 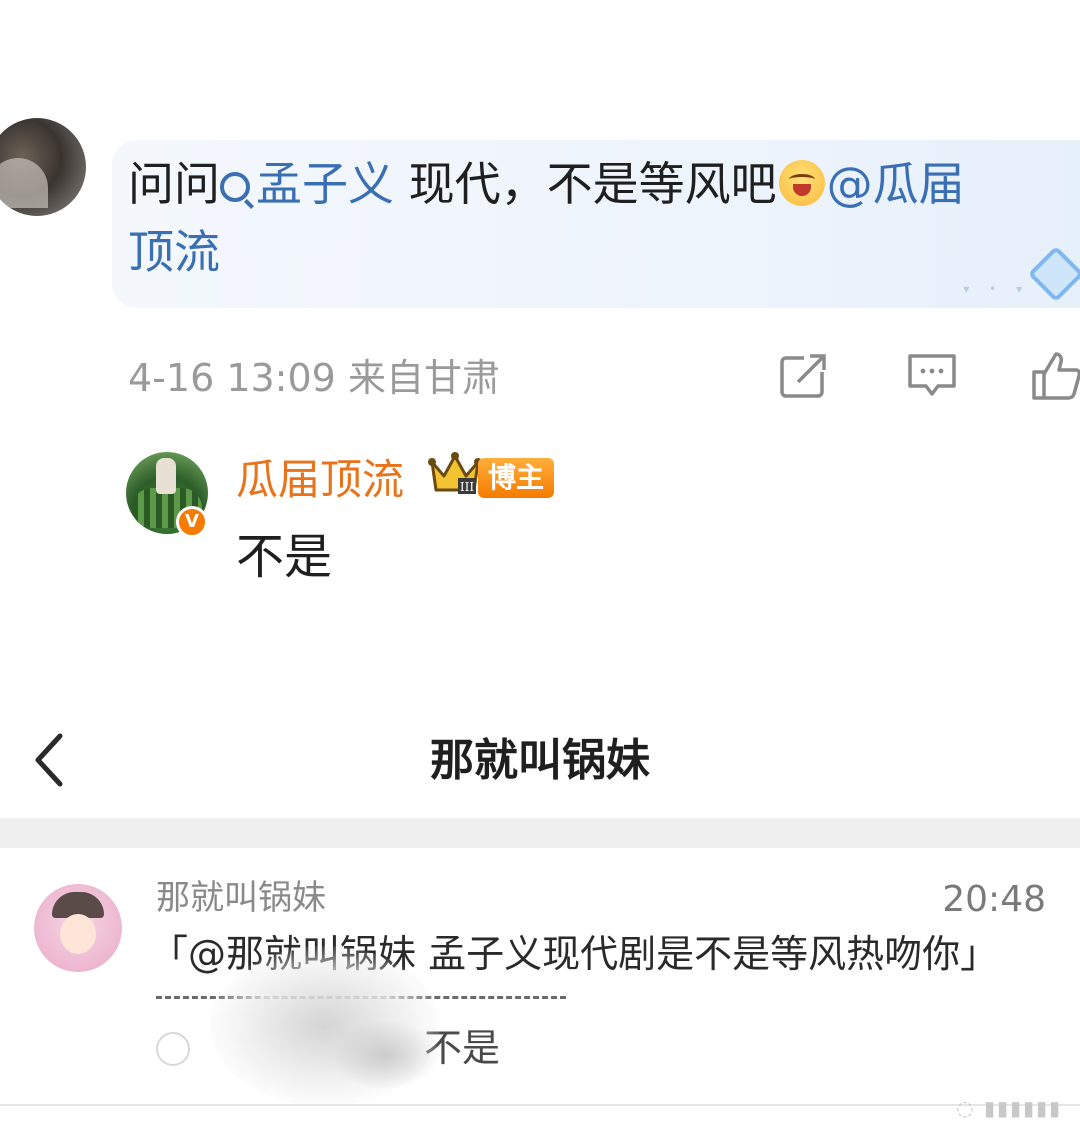 What do you see at coordinates (307, 184) in the screenshot?
I see `topic-link: 孟子义` at bounding box center [307, 184].